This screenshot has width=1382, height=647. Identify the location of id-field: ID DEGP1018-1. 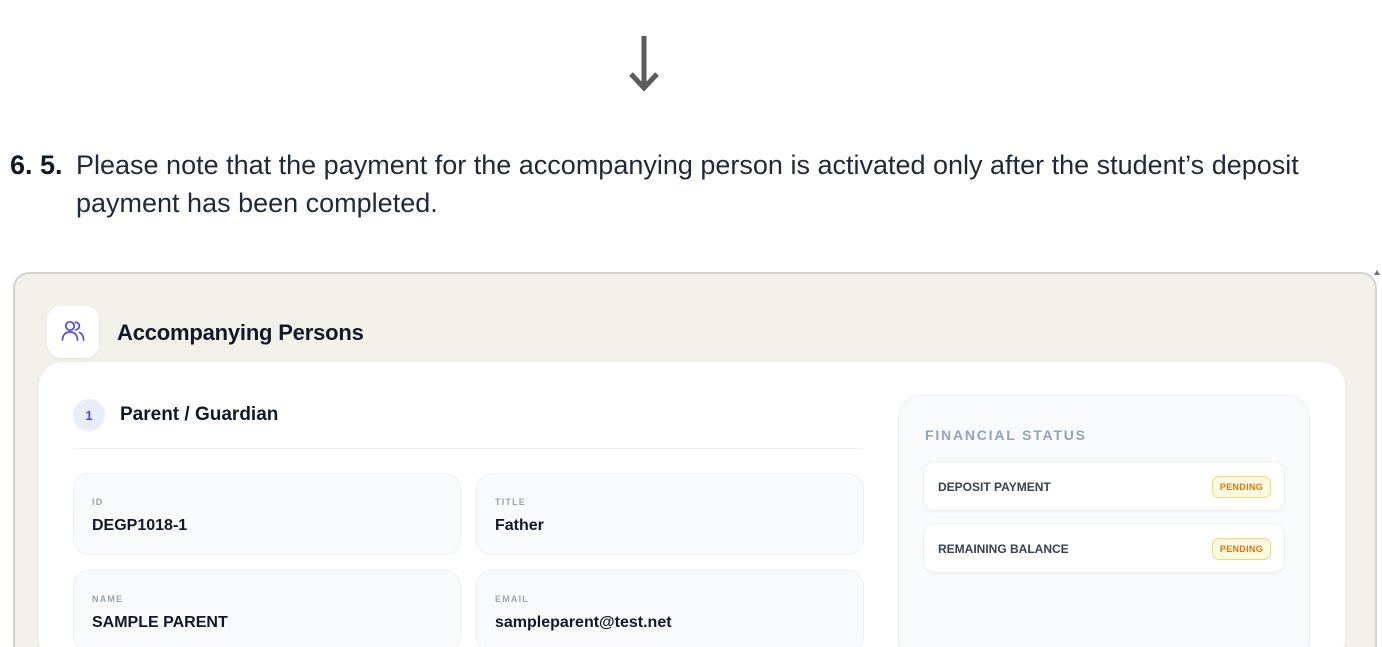
(267, 514).